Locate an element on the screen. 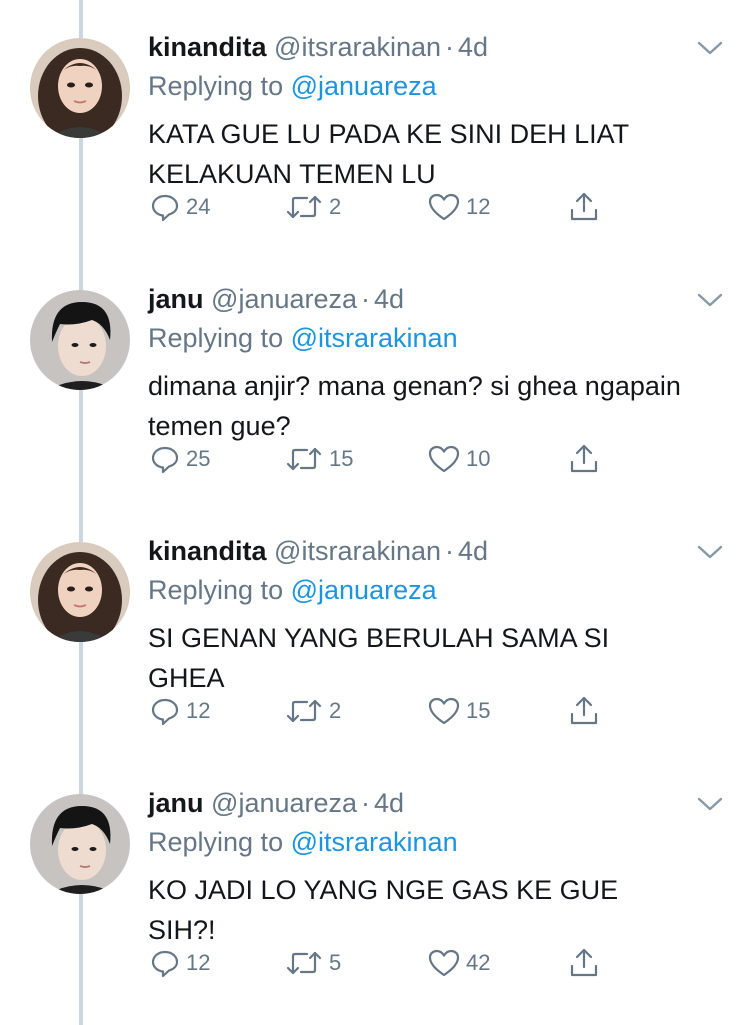 The image size is (750, 1025). like-button: 12 is located at coordinates (459, 207).